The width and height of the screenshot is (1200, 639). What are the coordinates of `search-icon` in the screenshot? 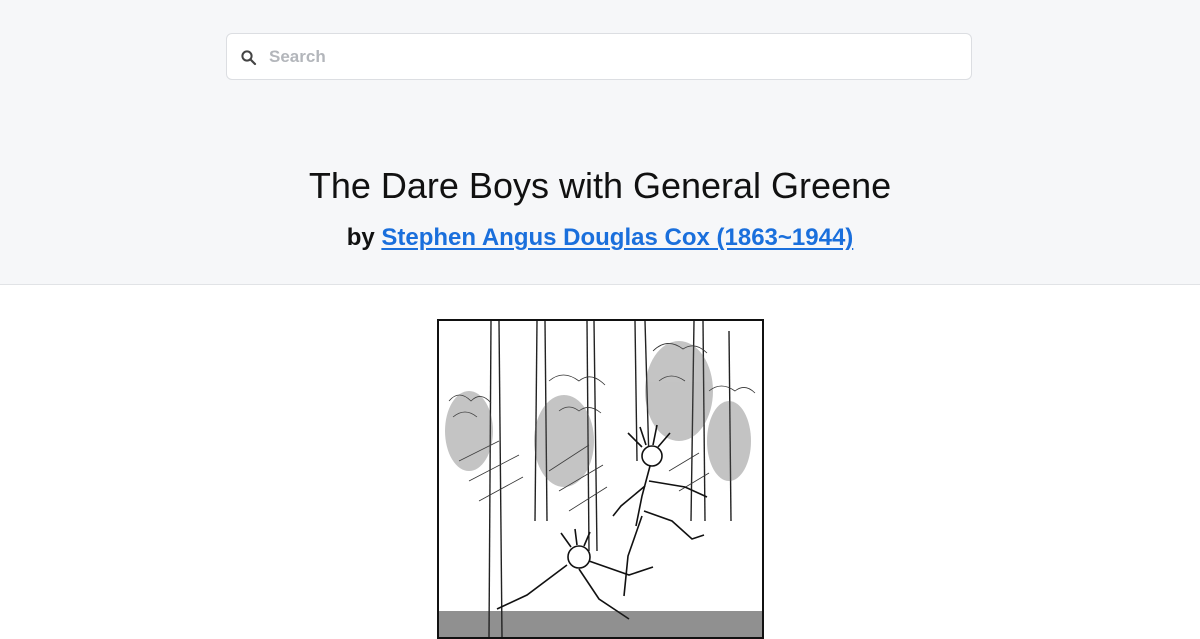 It's located at (249, 58).